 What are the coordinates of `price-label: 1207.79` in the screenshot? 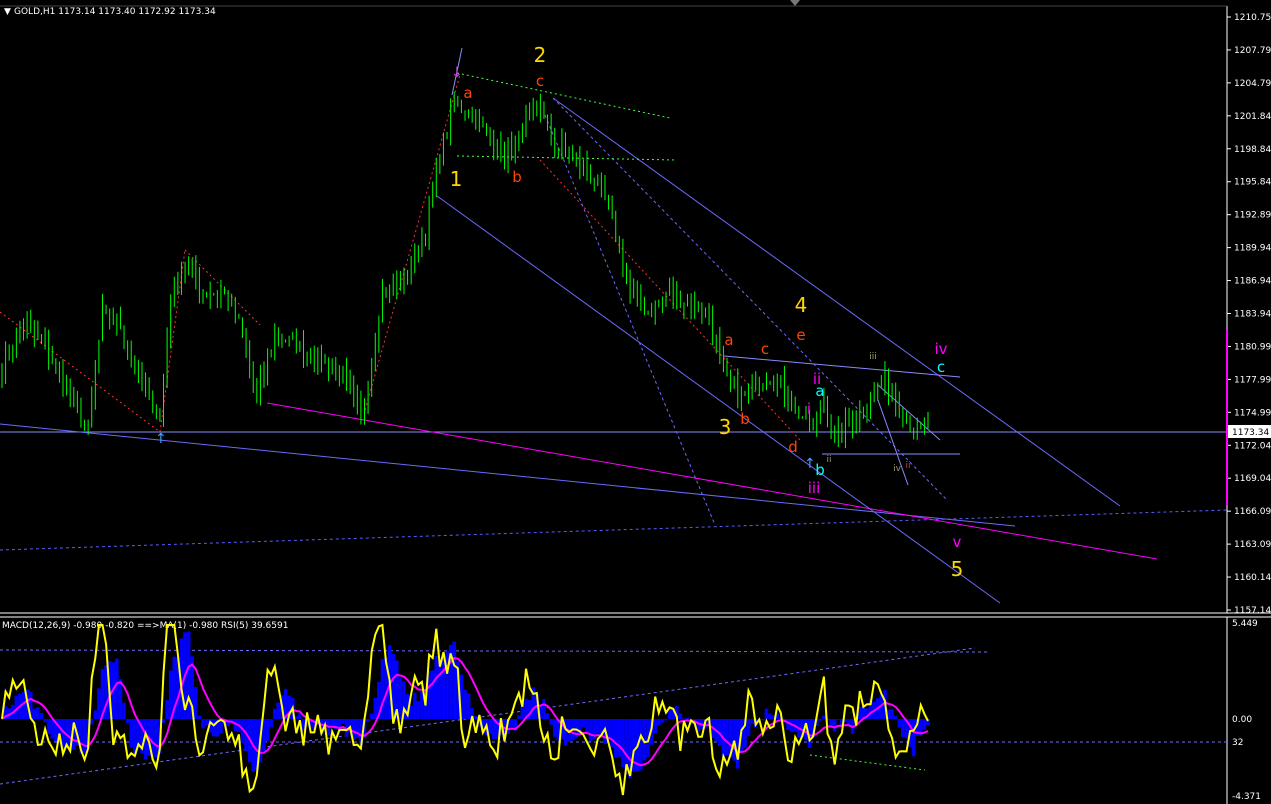 It's located at (1252, 51).